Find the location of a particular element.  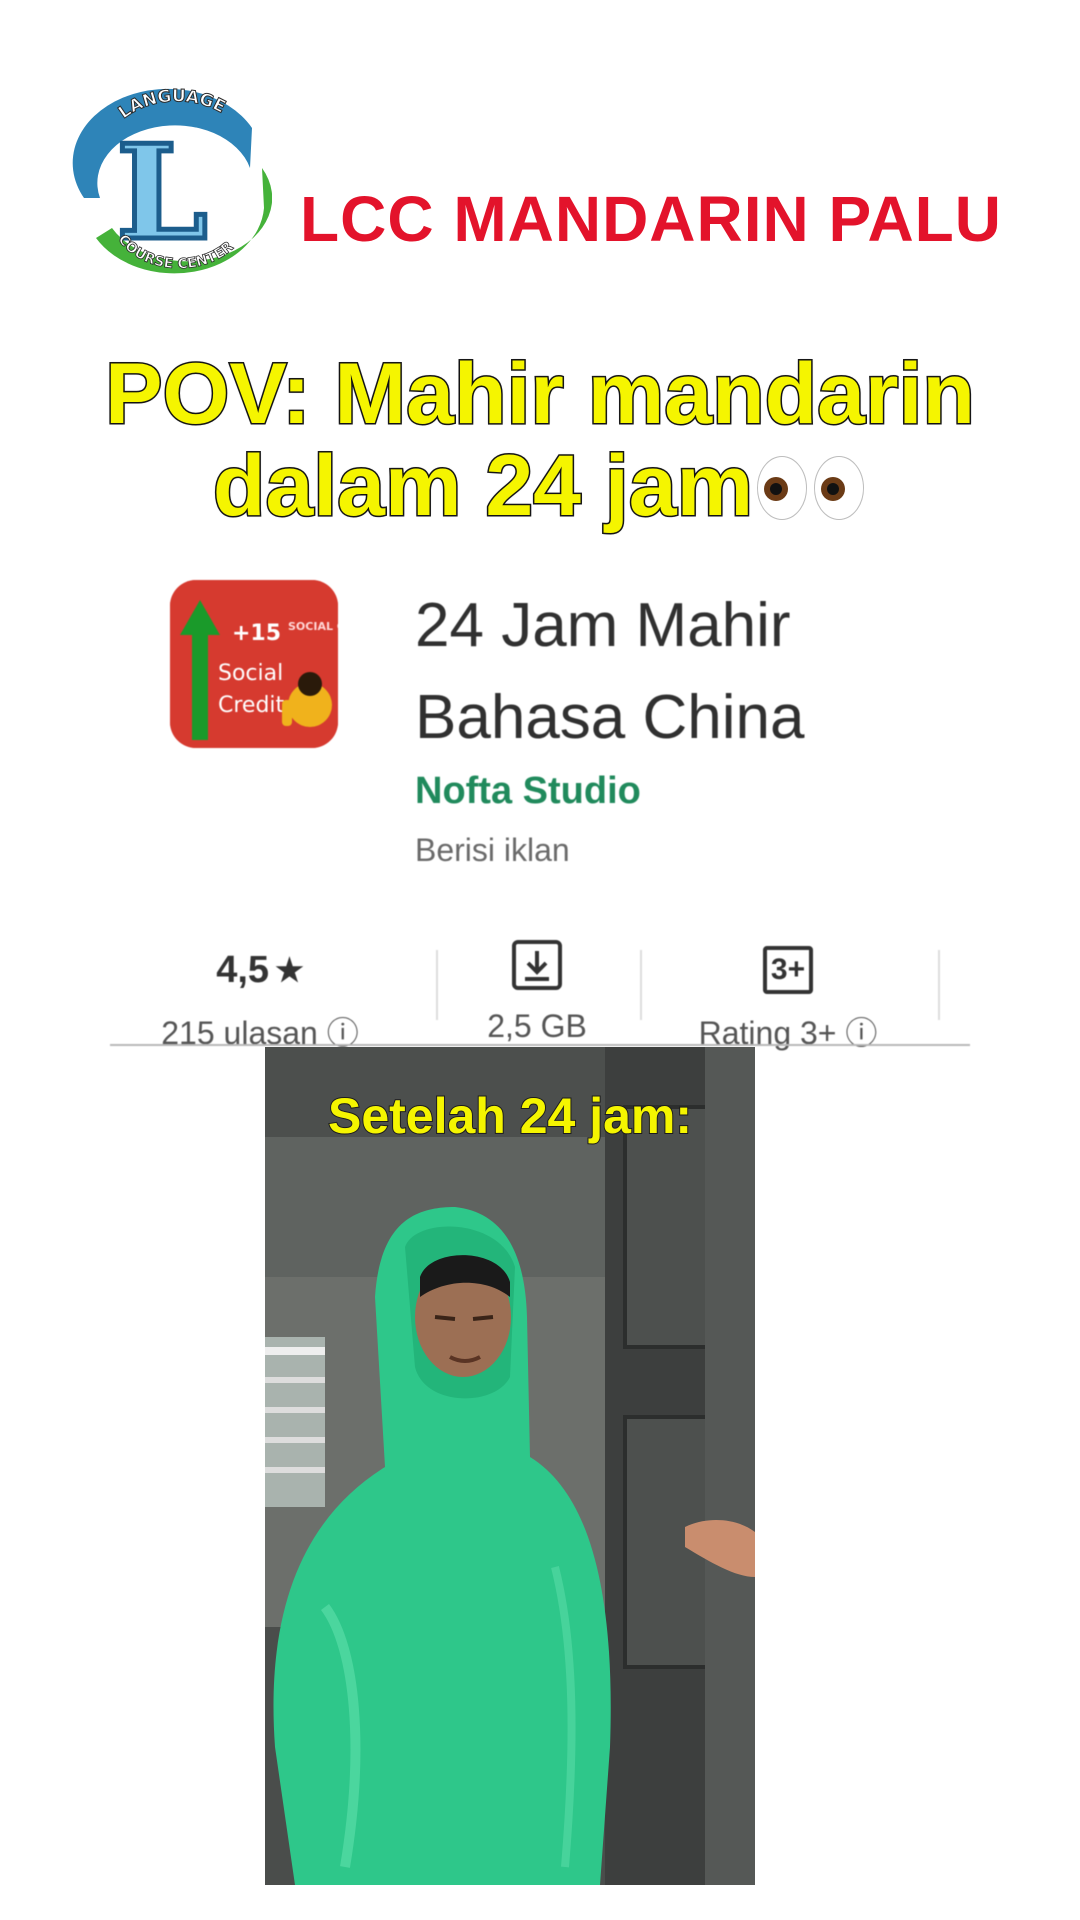

app-icon: +15 SOCIAL CREDIT Social Credit is located at coordinates (254, 664).